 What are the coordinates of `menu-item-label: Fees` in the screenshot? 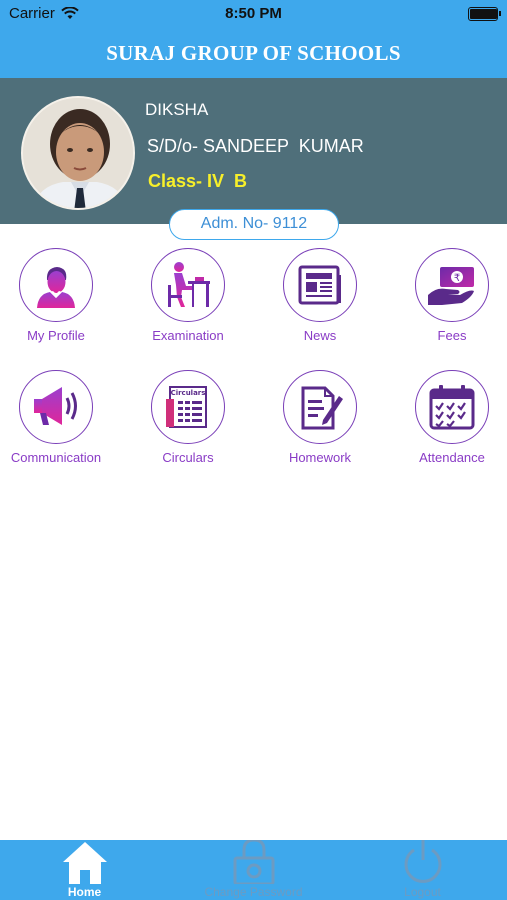 It's located at (452, 335).